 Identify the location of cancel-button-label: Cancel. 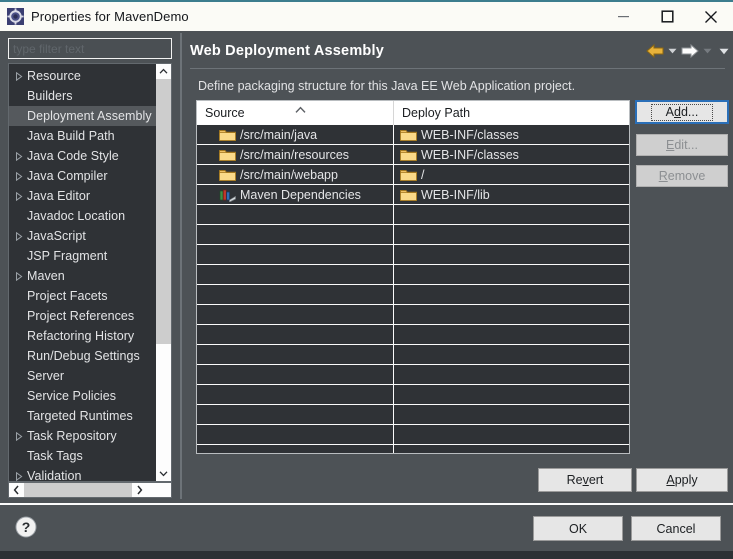
(676, 528).